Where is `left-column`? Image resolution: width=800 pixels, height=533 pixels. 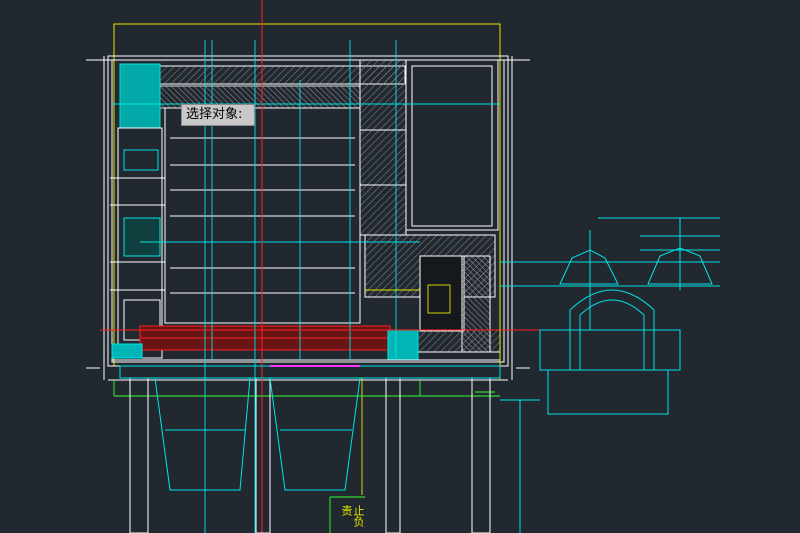
left-column is located at coordinates (137, 211).